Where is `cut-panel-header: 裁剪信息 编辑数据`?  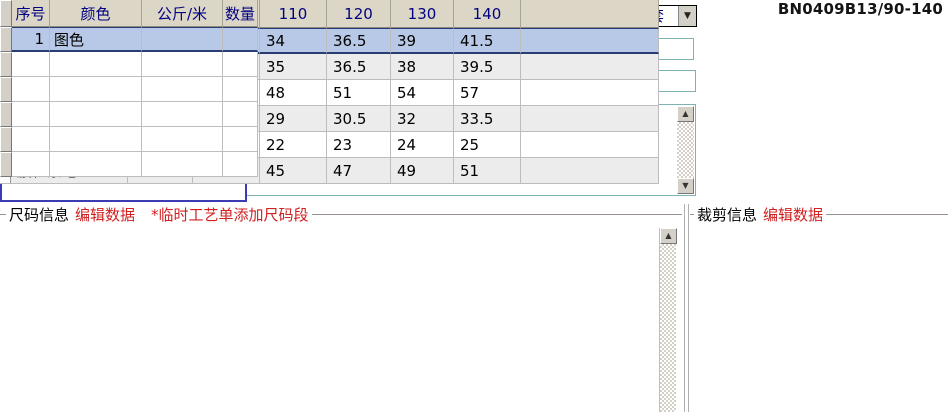 cut-panel-header: 裁剪信息 编辑数据 is located at coordinates (819, 214).